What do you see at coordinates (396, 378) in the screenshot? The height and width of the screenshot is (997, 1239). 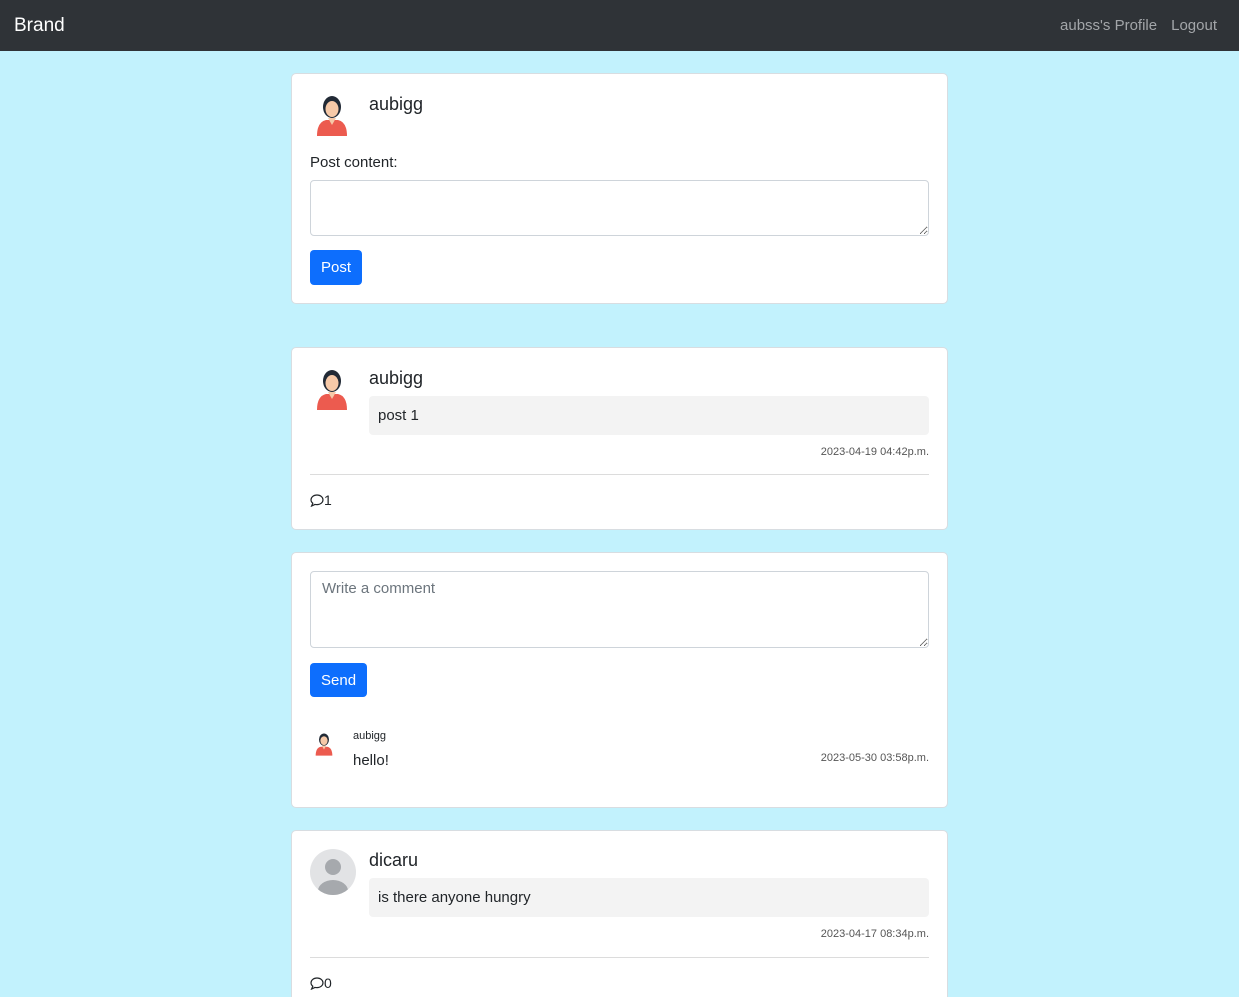 I see `post-username: aubigg` at bounding box center [396, 378].